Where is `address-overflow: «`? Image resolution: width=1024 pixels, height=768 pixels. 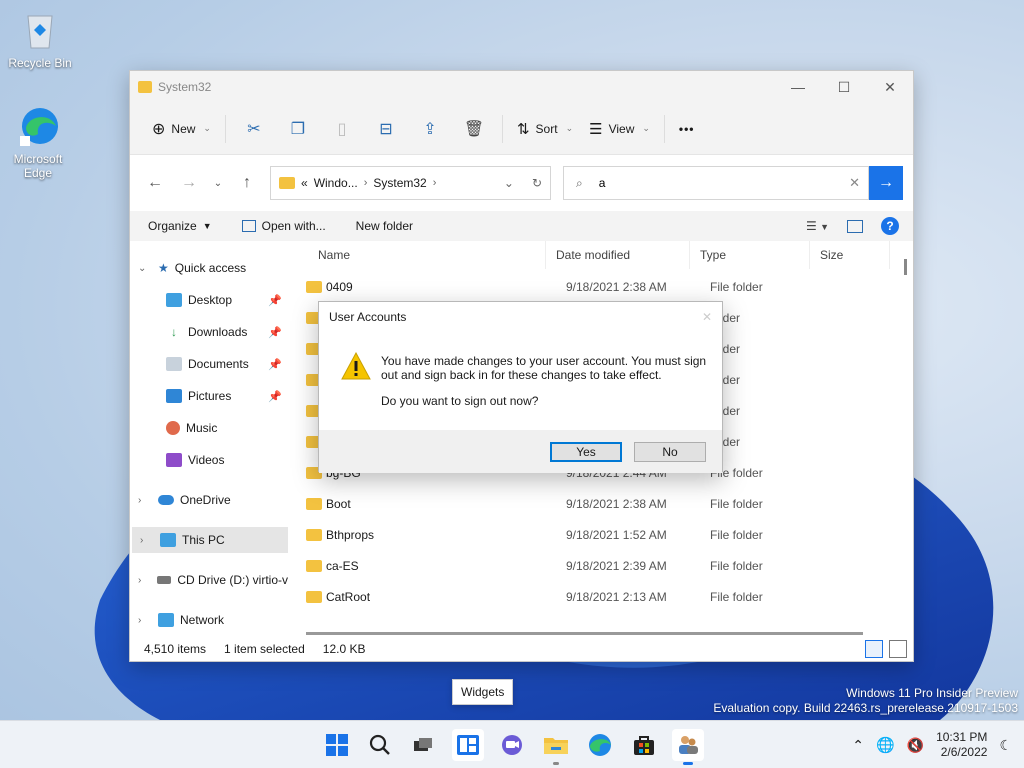 address-overflow: « is located at coordinates (304, 183).